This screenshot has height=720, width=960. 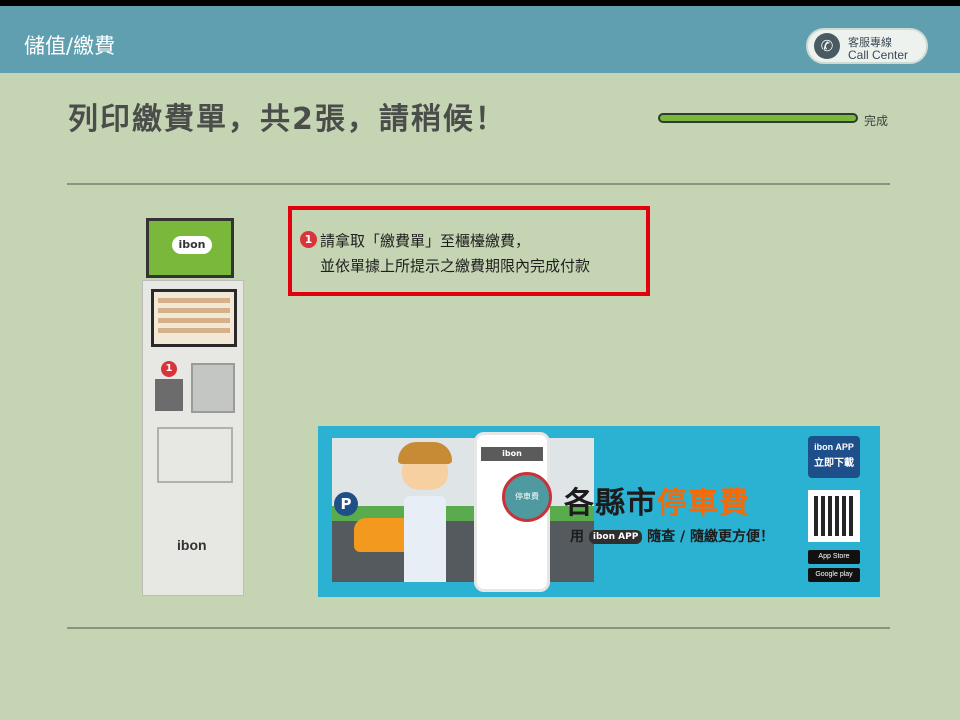 I want to click on progress-label: 完成, so click(x=876, y=121).